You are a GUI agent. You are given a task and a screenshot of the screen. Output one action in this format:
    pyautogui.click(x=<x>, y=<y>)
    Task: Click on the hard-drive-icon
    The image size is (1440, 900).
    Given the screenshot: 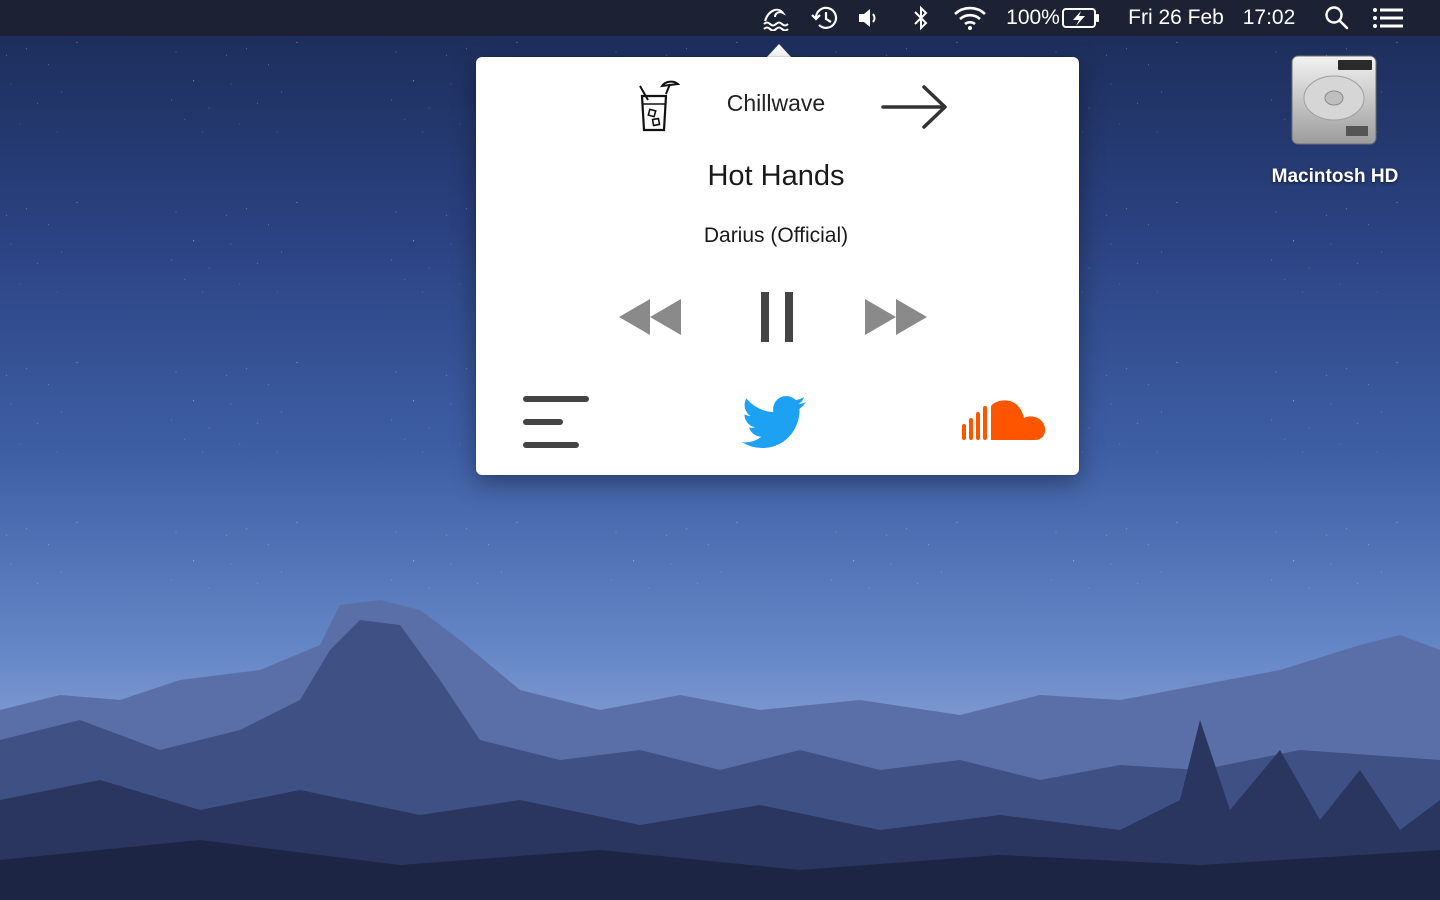 What is the action you would take?
    pyautogui.click(x=1334, y=100)
    